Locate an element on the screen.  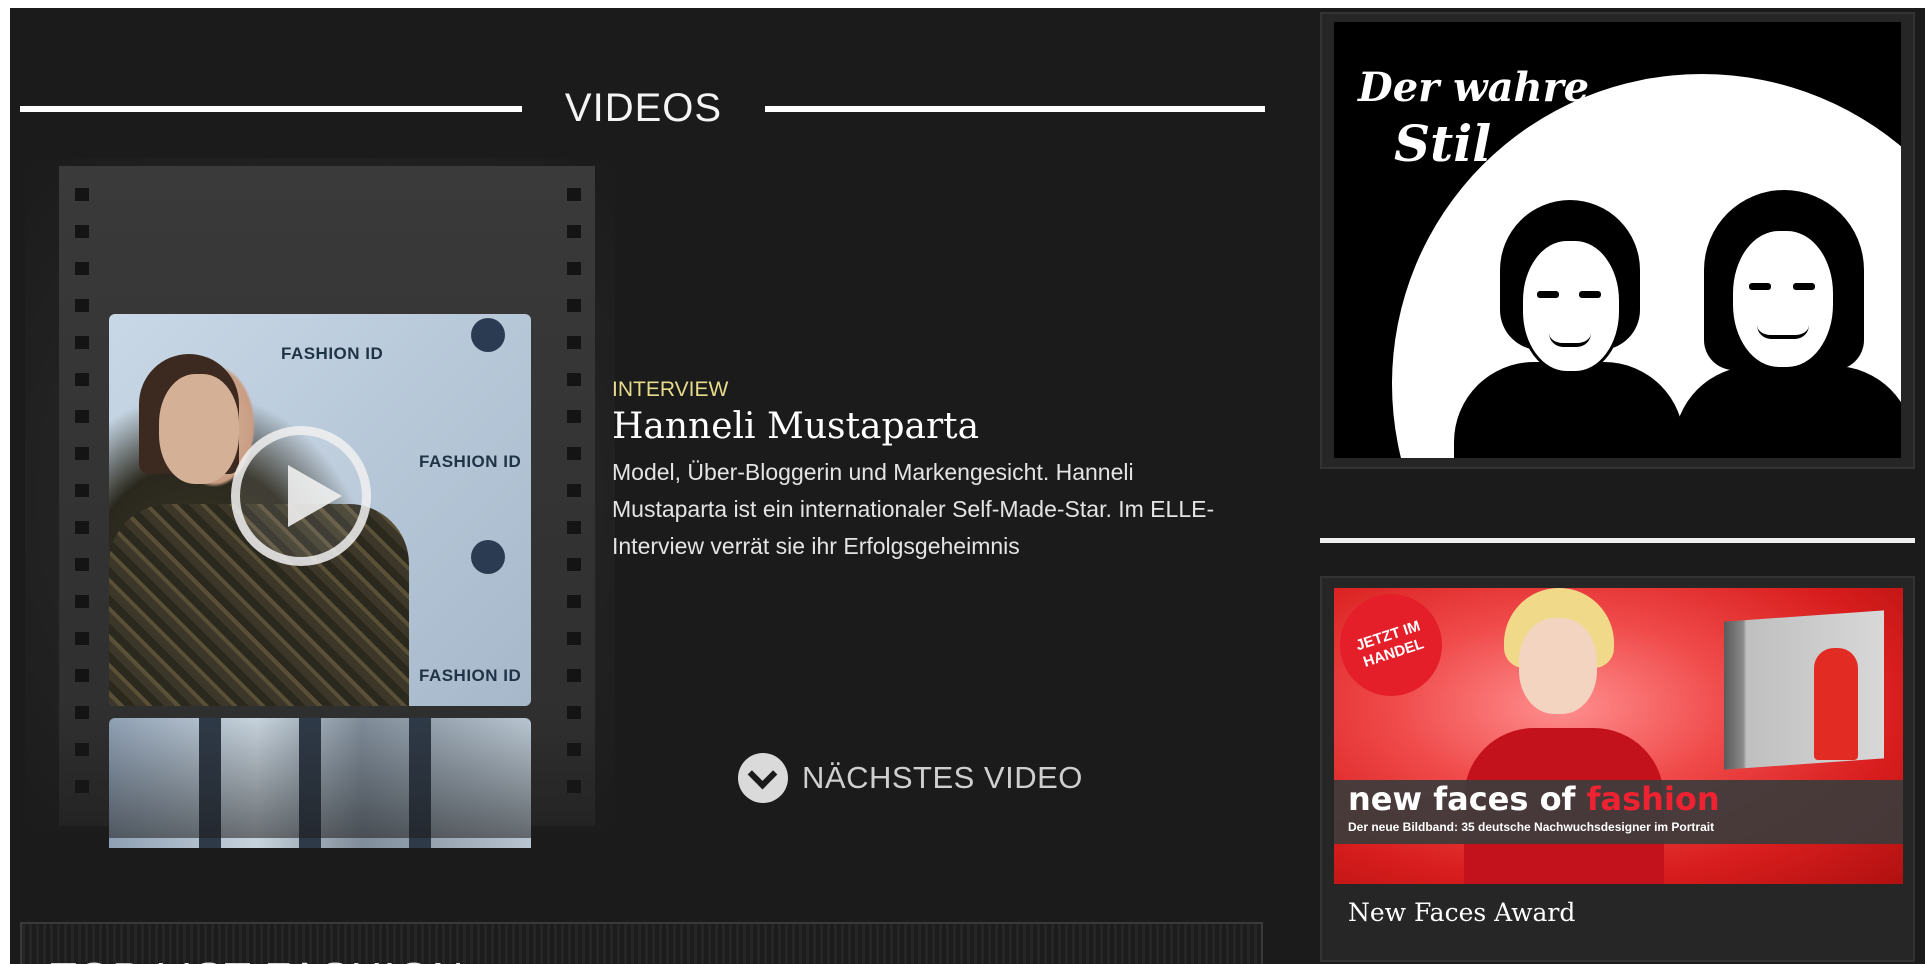
woman-right-body is located at coordinates (1787, 412).